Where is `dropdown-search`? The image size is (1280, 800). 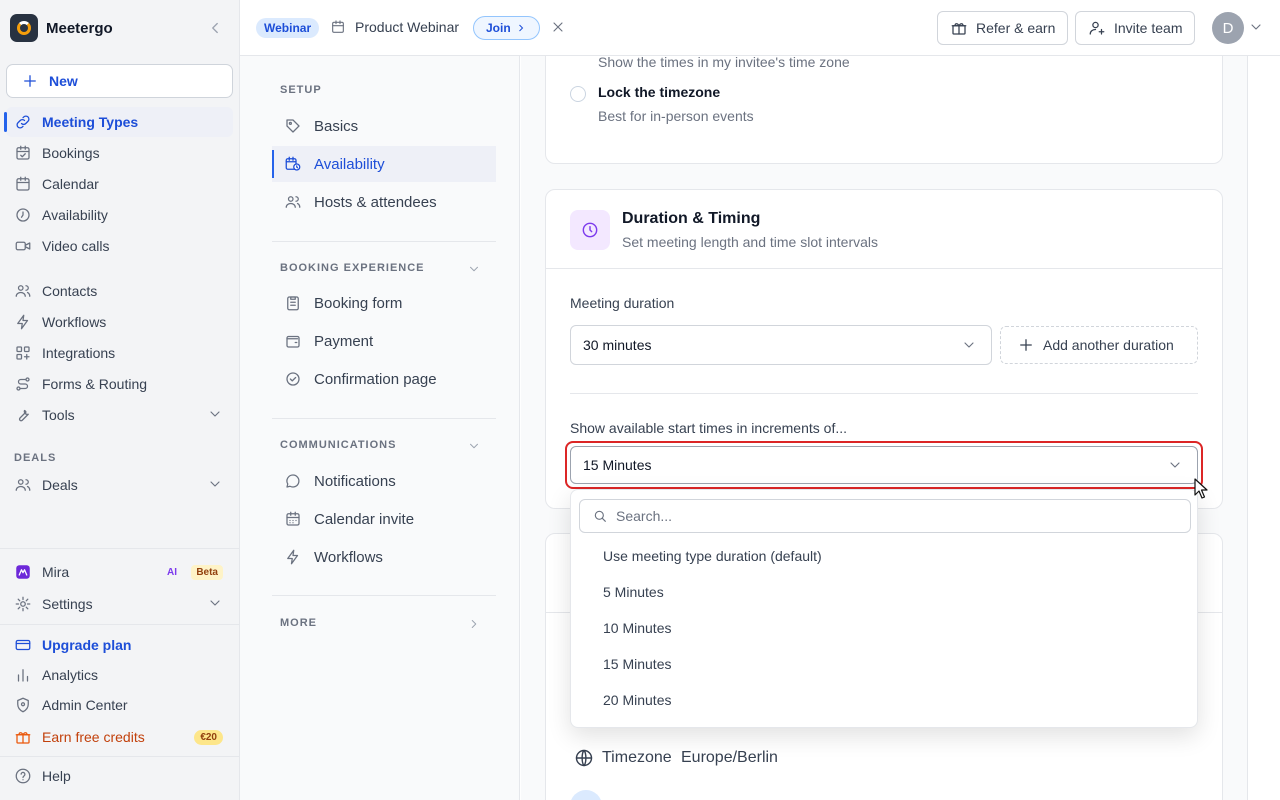
dropdown-search is located at coordinates (885, 516).